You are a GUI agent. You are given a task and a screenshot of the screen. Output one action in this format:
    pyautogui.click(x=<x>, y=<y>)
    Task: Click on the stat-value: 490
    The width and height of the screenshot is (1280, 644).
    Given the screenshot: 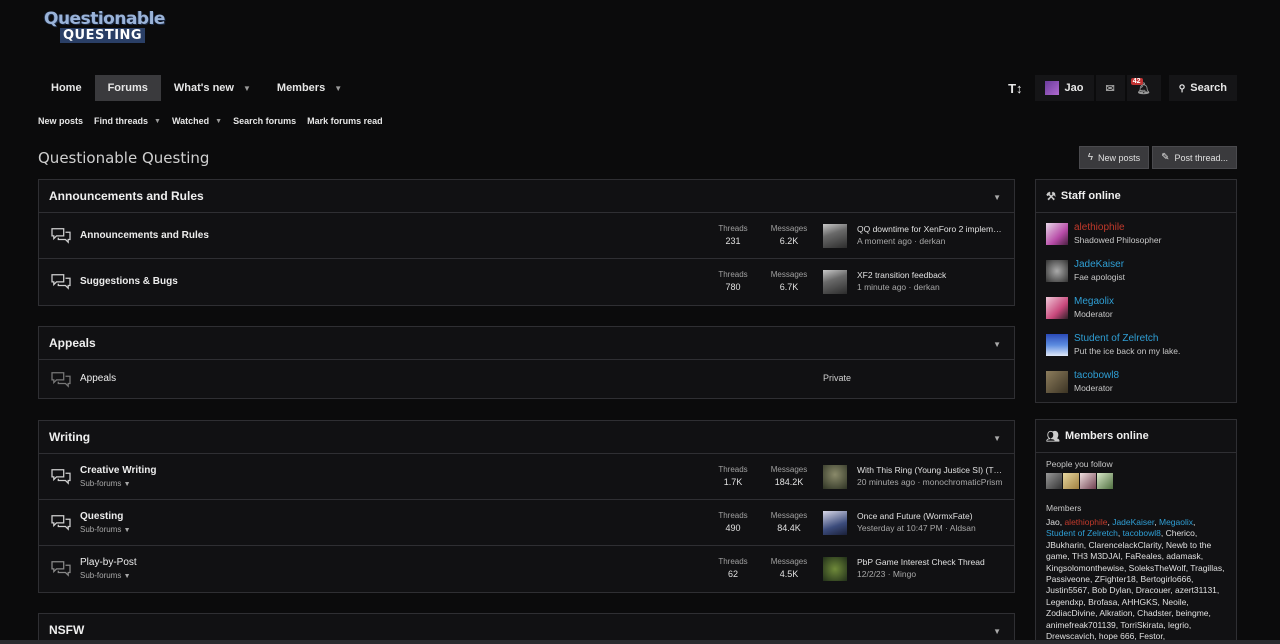 What is the action you would take?
    pyautogui.click(x=733, y=528)
    